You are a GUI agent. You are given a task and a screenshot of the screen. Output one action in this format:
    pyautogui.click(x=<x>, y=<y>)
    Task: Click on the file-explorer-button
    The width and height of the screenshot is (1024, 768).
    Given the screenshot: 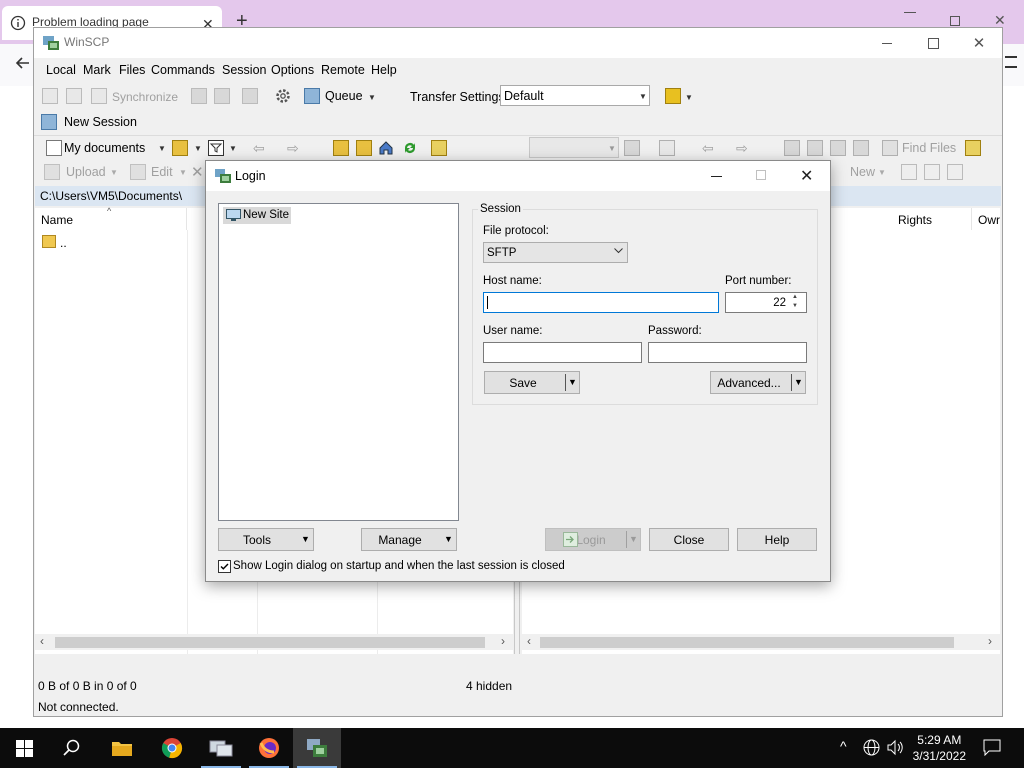 What is the action you would take?
    pyautogui.click(x=122, y=748)
    